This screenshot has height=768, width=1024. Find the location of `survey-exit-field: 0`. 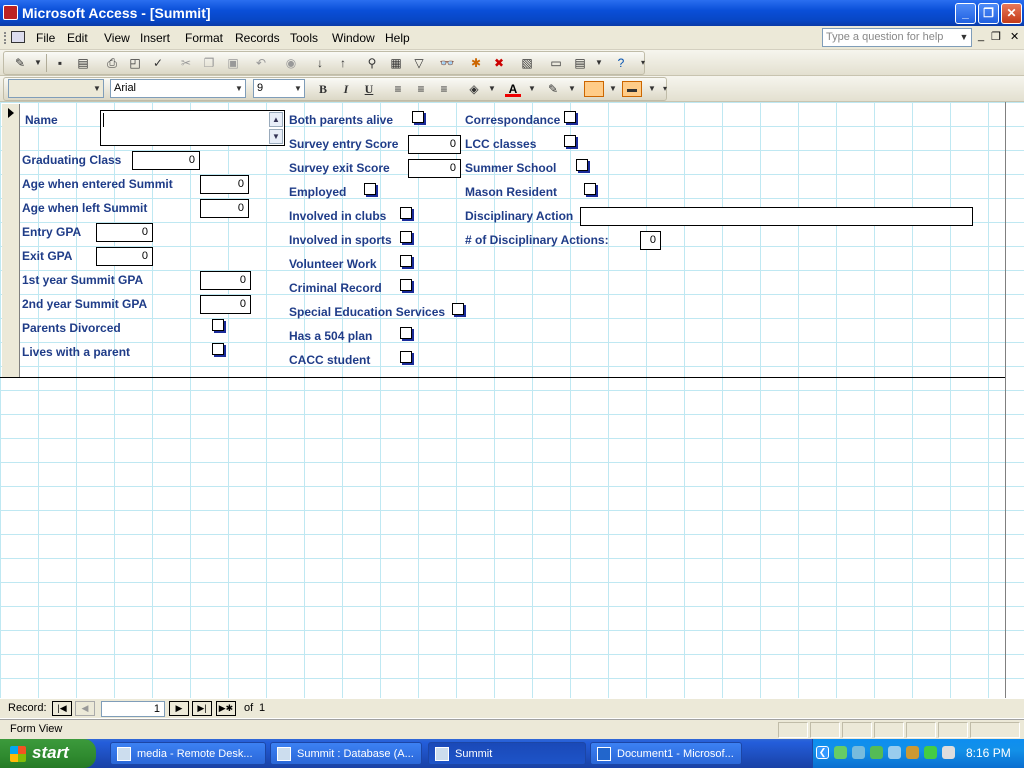

survey-exit-field: 0 is located at coordinates (434, 168).